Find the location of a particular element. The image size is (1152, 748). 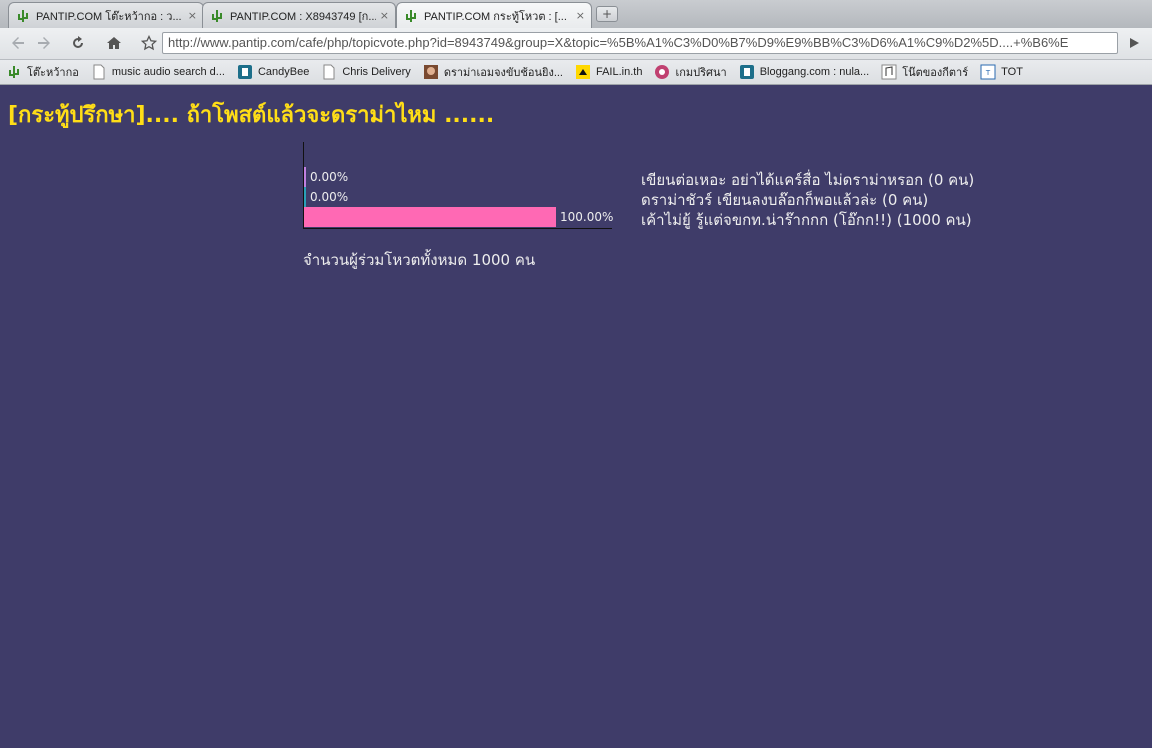

bookmark-label: เกมปริศนา is located at coordinates (701, 73).